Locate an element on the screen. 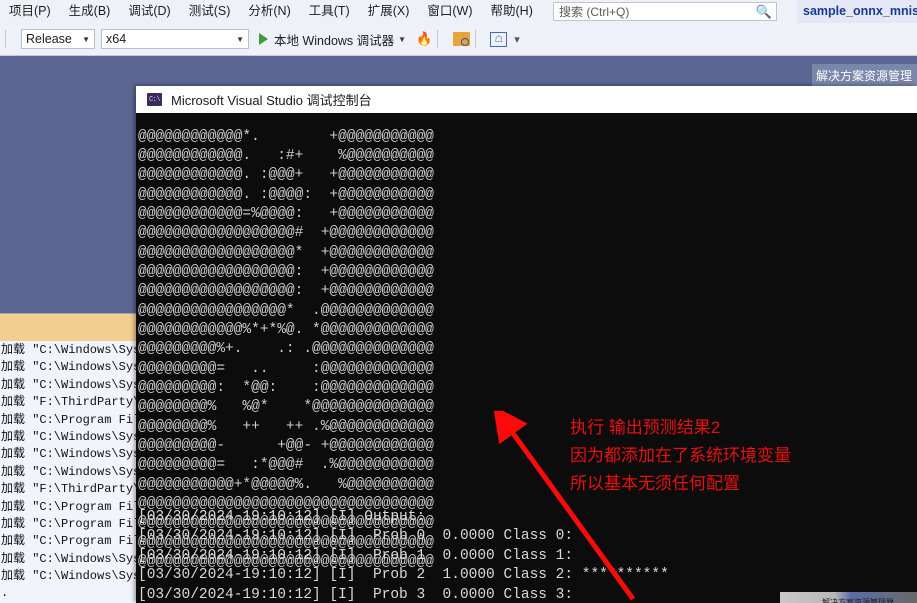  debugger-label: 本地 Windows 调试器 is located at coordinates (334, 40).